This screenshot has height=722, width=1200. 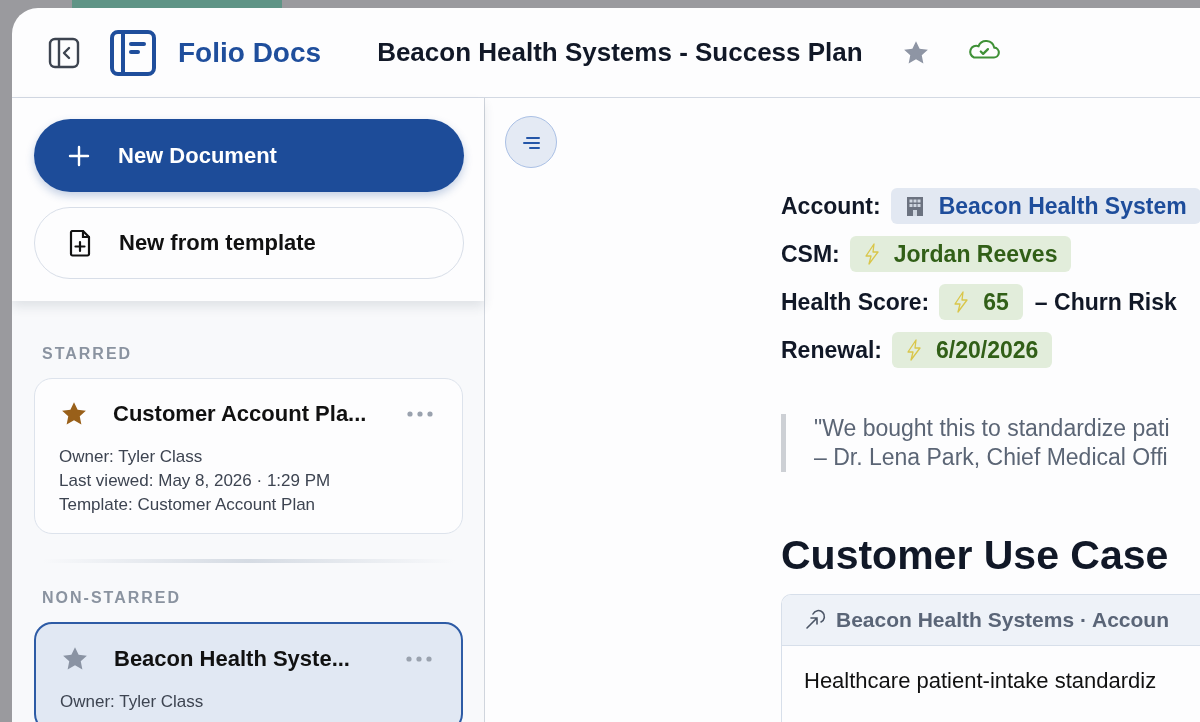 I want to click on embed-title: Beacon Health Systems · Accoun, so click(x=1002, y=620).